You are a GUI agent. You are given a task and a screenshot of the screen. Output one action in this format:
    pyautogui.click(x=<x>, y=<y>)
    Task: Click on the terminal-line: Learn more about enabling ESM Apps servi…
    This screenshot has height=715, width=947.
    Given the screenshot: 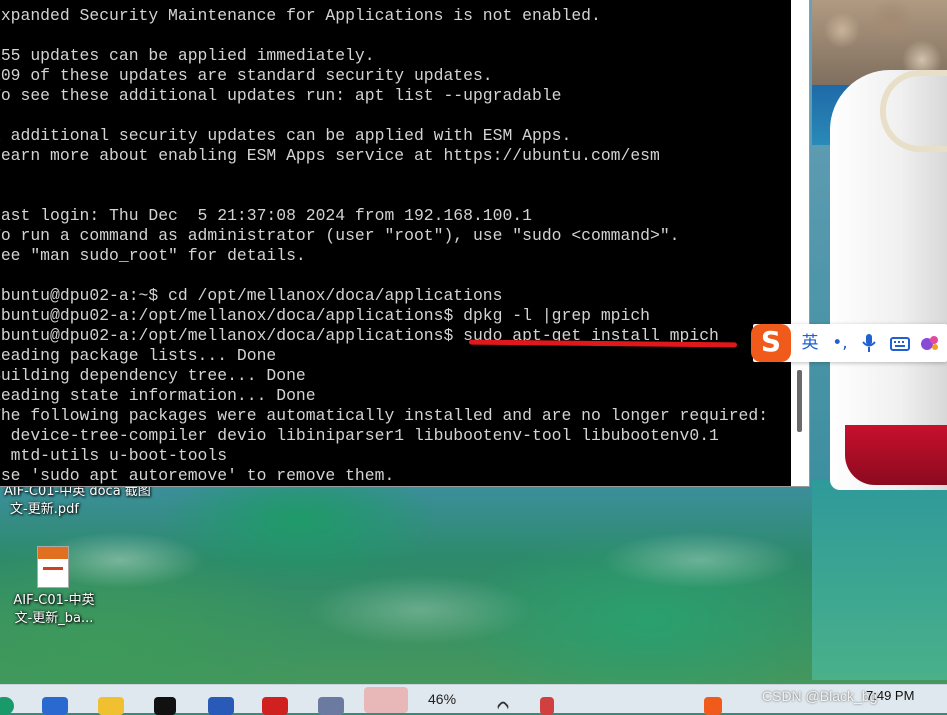 What is the action you would take?
    pyautogui.click(x=330, y=155)
    